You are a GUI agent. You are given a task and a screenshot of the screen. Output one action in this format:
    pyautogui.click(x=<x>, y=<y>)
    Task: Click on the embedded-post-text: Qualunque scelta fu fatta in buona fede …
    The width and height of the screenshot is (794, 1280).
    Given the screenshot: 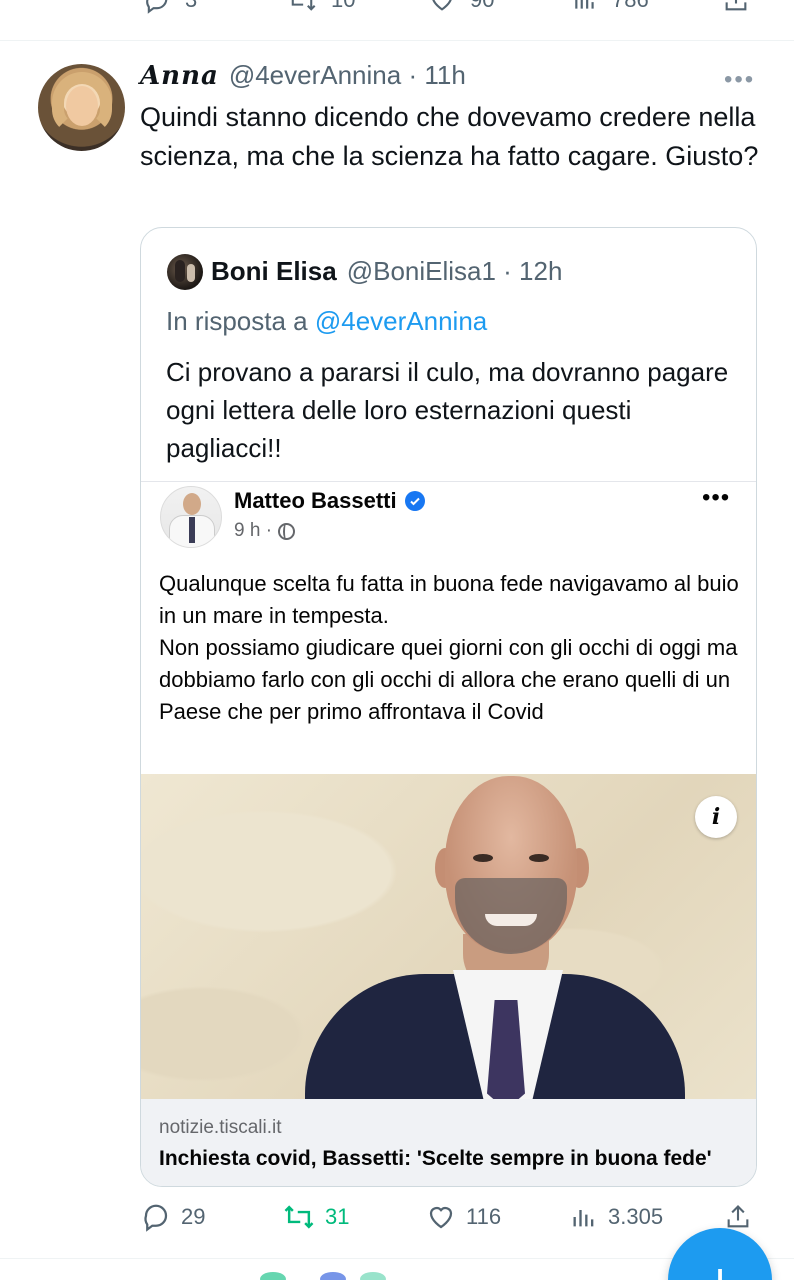 What is the action you would take?
    pyautogui.click(x=449, y=647)
    